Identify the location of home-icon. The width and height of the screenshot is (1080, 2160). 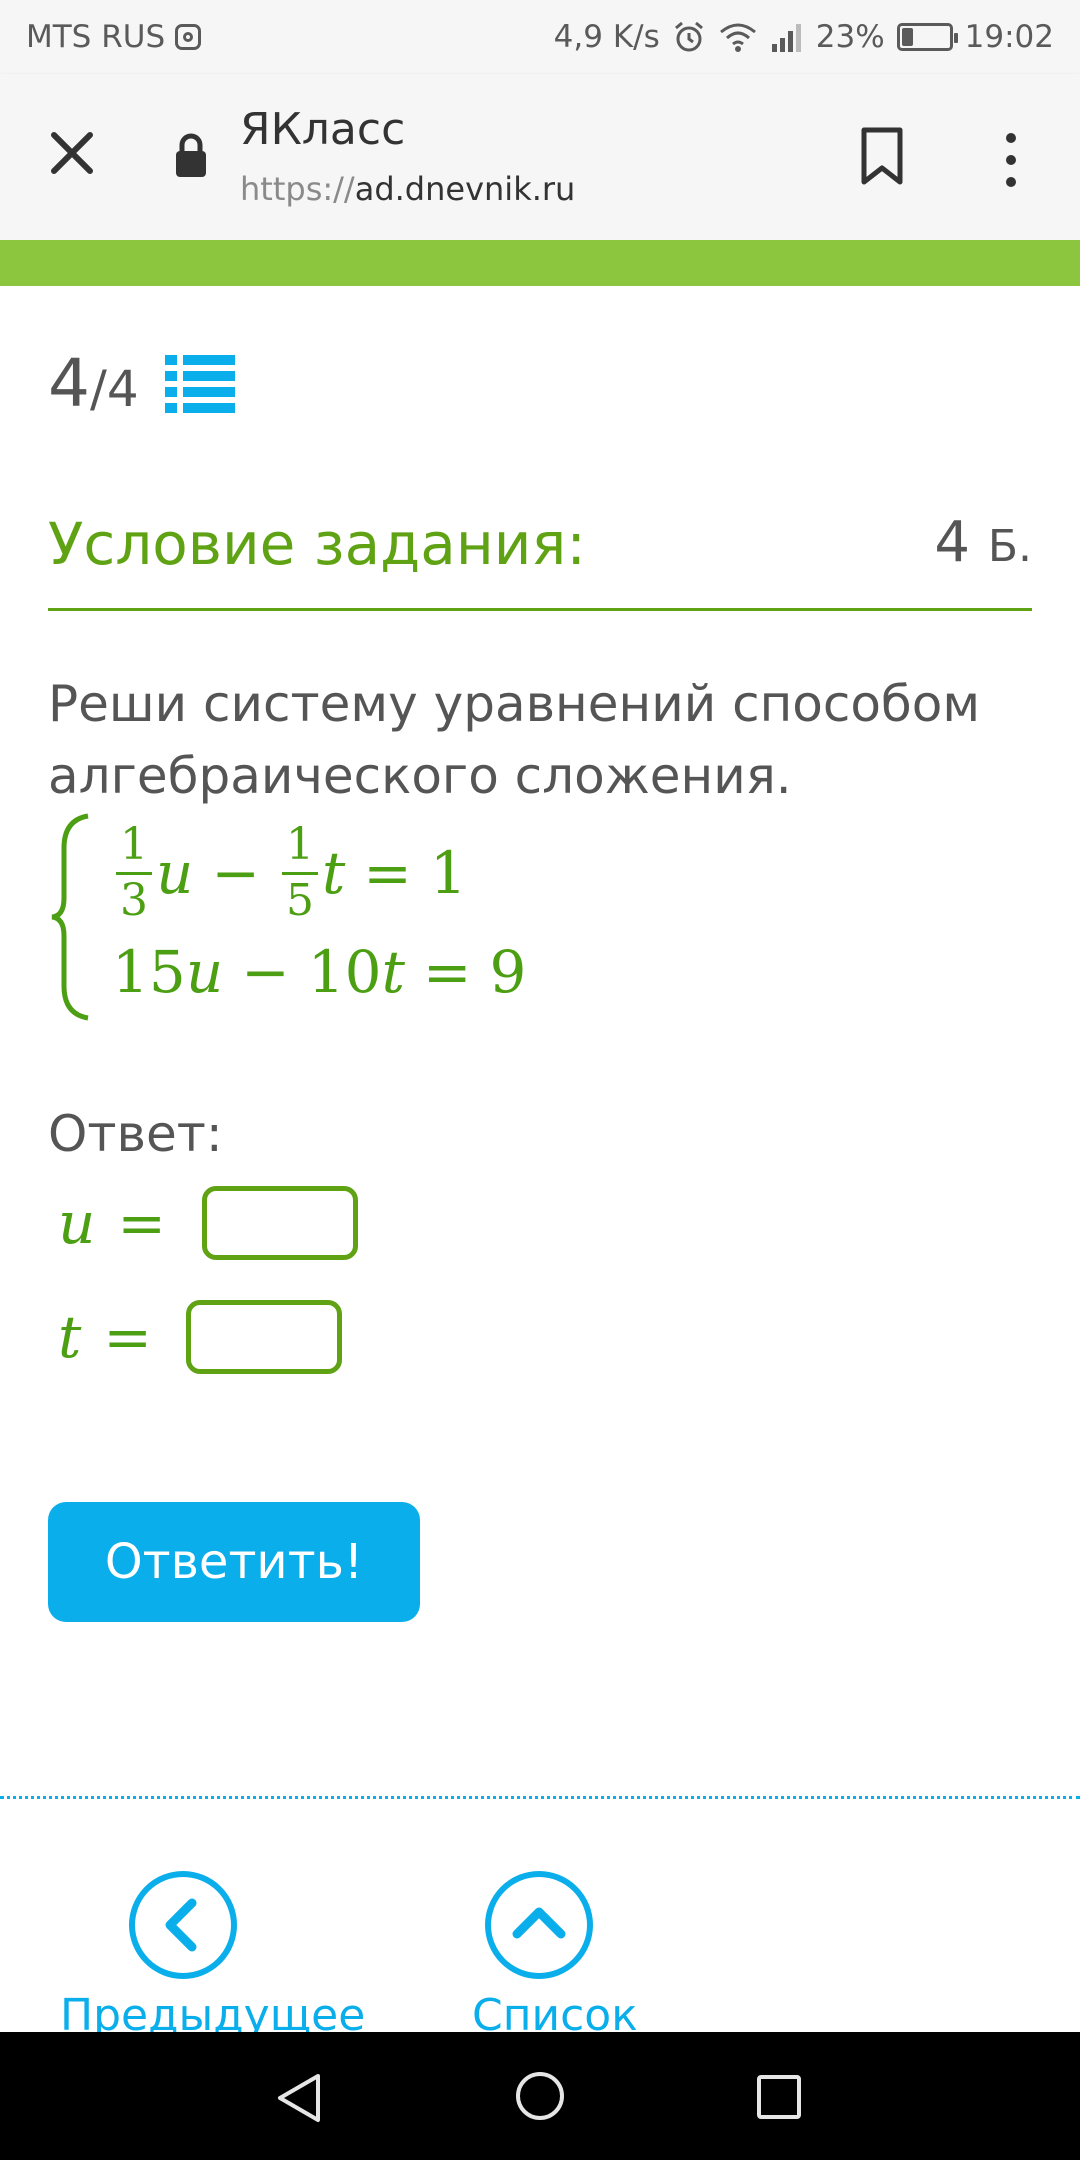
(540, 2096).